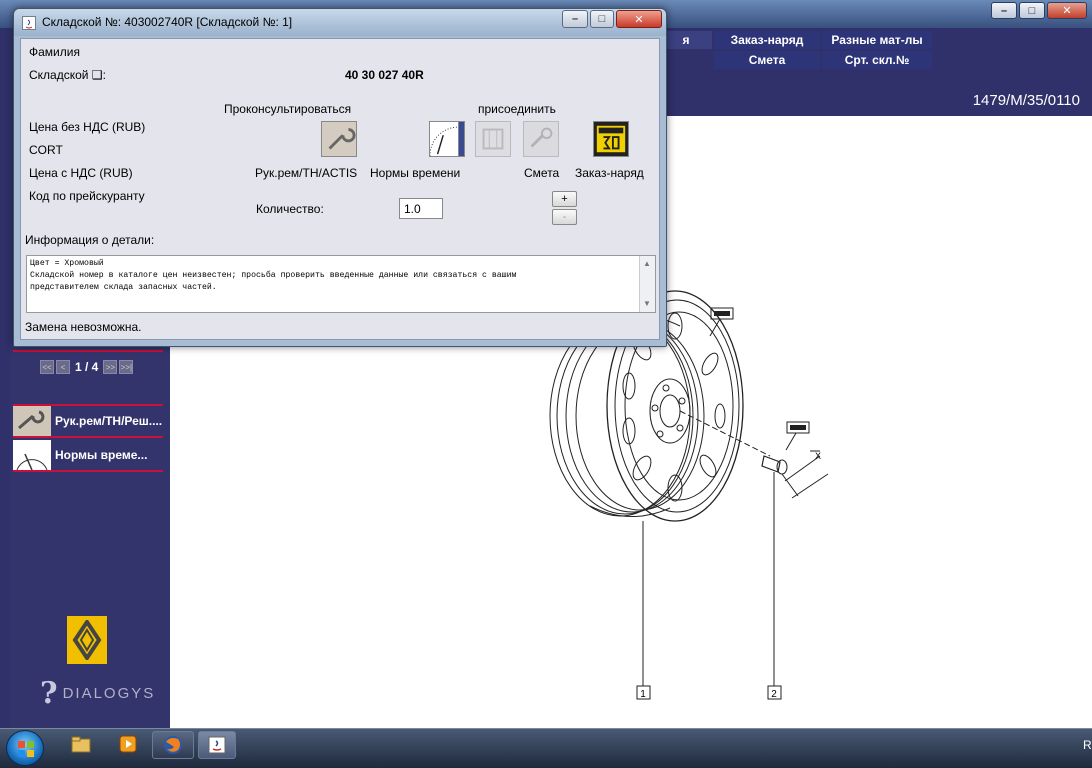 The image size is (1092, 768). I want to click on pager-text: 1 / 4, so click(87, 367).